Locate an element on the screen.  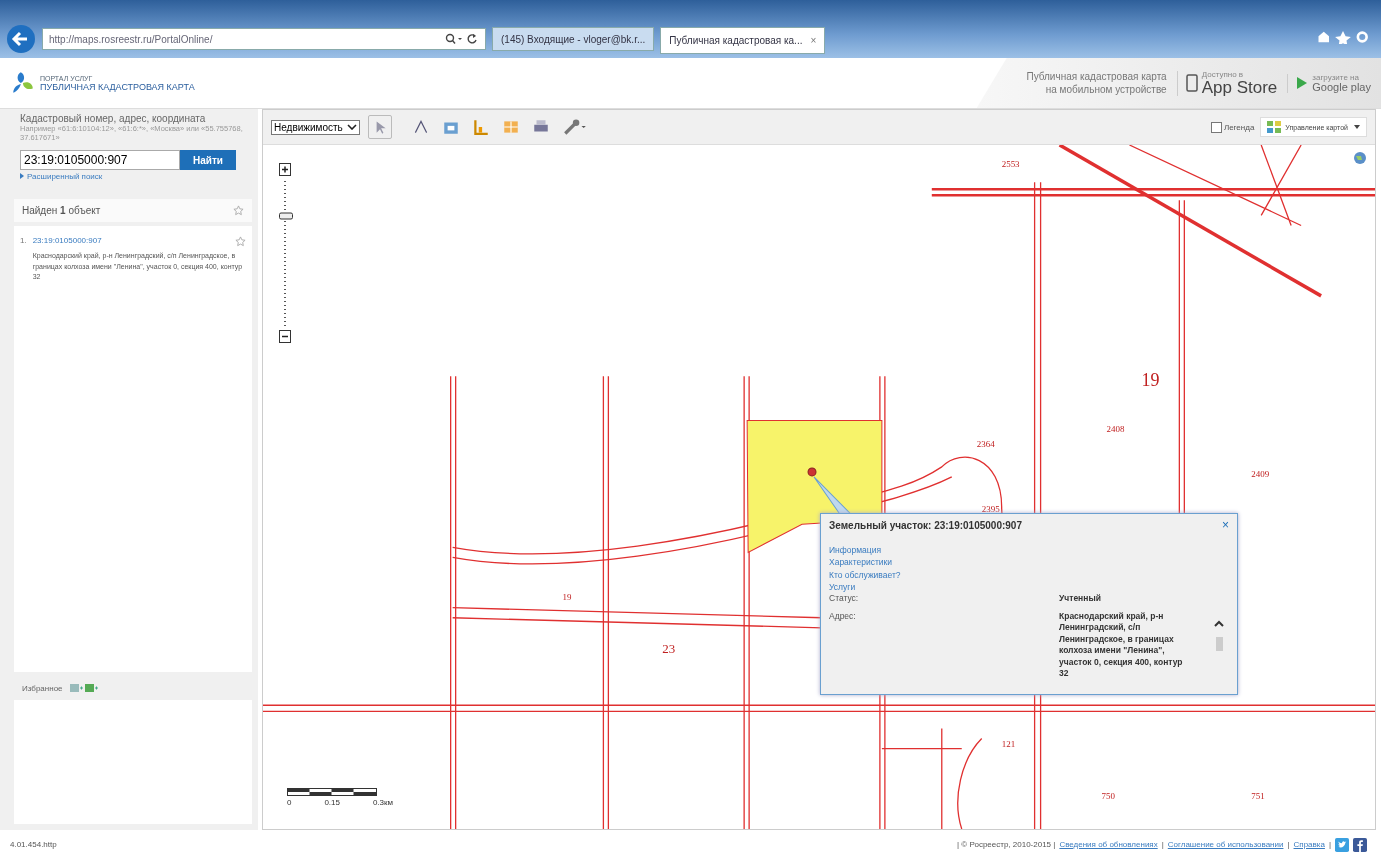
chevron-down-icon is located at coordinates (351, 127).